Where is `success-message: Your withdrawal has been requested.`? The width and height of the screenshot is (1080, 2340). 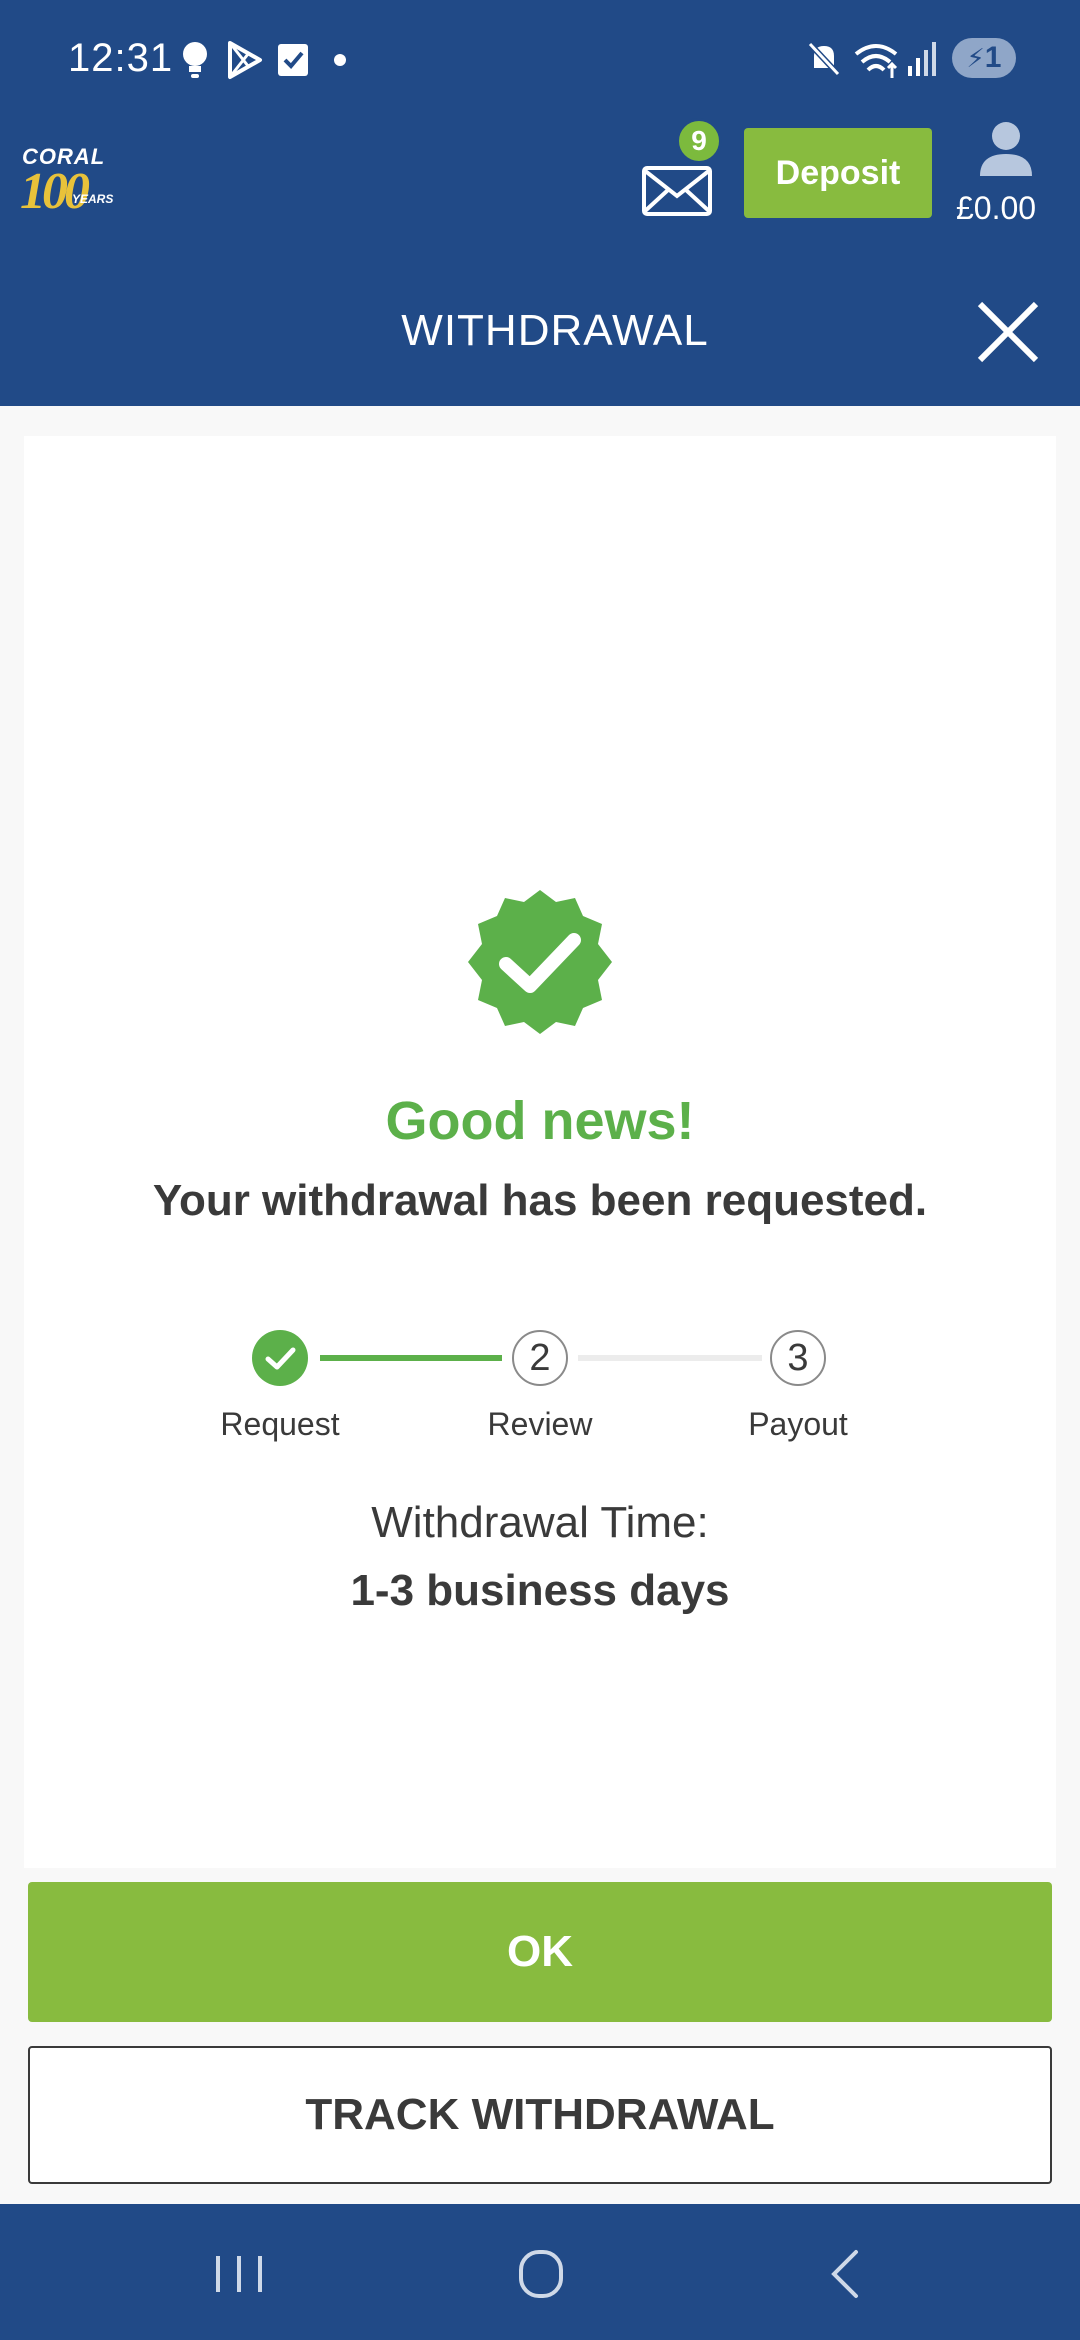
success-message: Your withdrawal has been requested. is located at coordinates (540, 1200).